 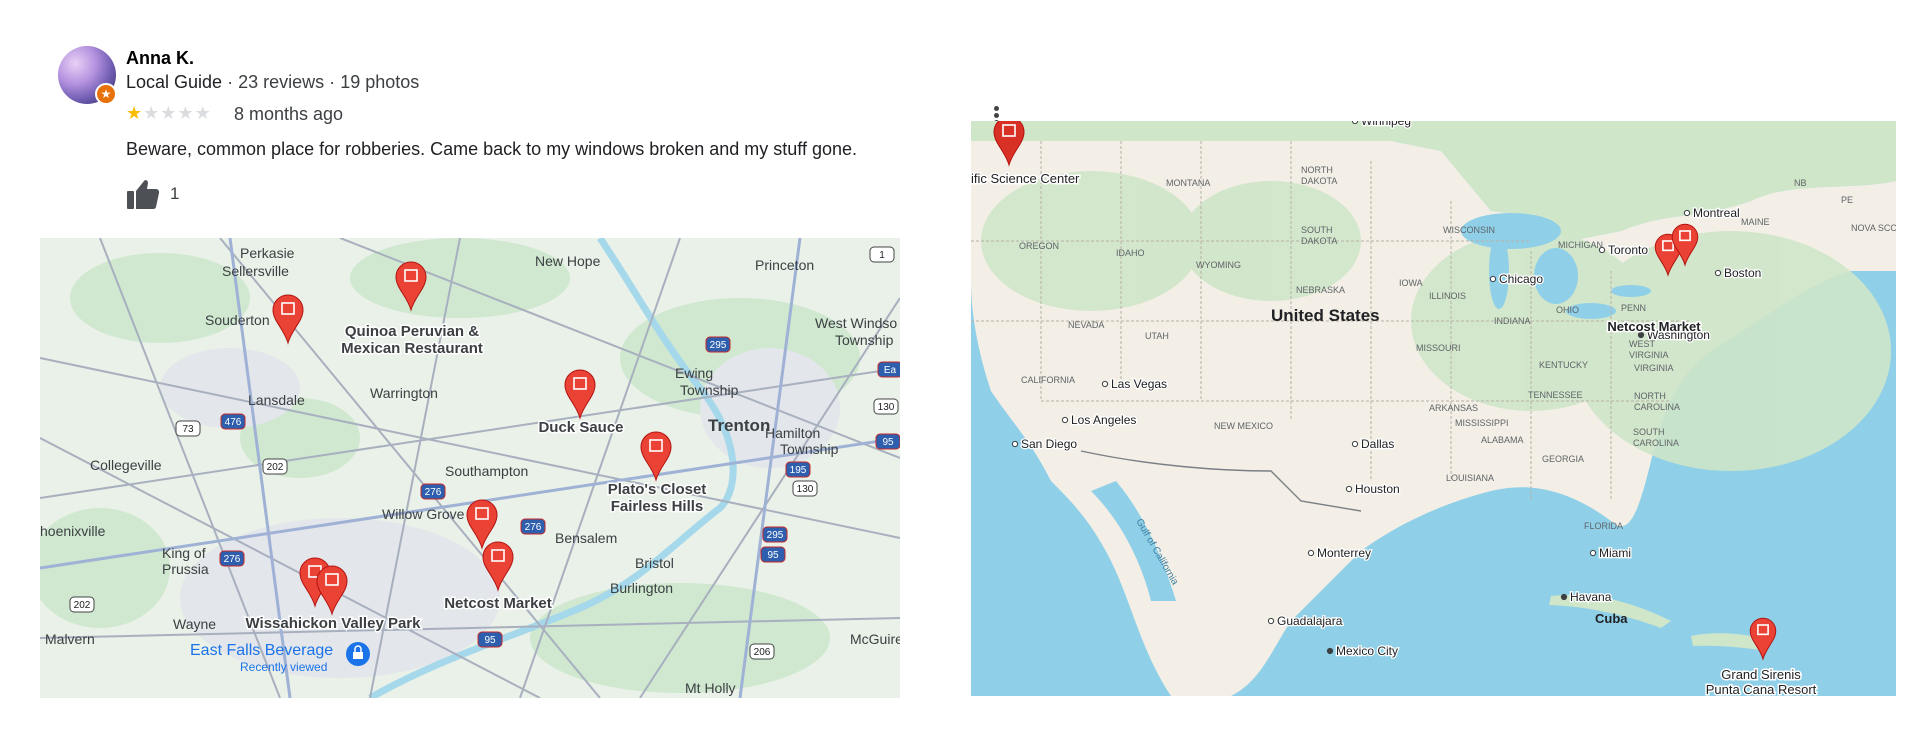 What do you see at coordinates (1325, 315) in the screenshot?
I see `country-label: United States` at bounding box center [1325, 315].